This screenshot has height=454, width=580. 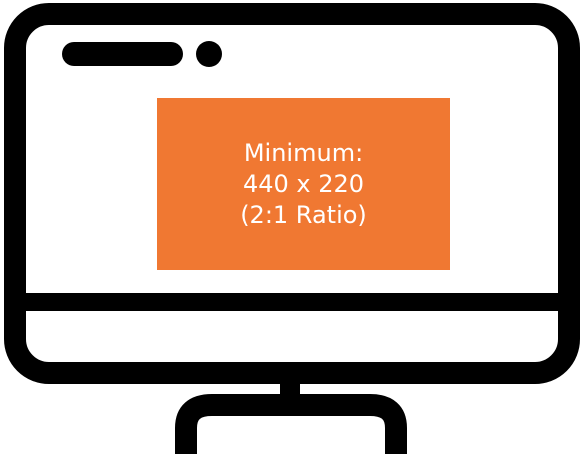 I want to click on banner-line-dimensions: 440 x 220, so click(x=303, y=183).